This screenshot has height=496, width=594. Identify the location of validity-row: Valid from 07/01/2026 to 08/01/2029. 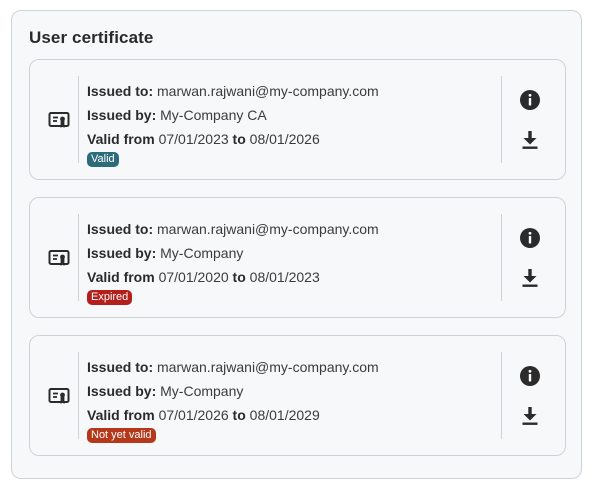
(233, 415).